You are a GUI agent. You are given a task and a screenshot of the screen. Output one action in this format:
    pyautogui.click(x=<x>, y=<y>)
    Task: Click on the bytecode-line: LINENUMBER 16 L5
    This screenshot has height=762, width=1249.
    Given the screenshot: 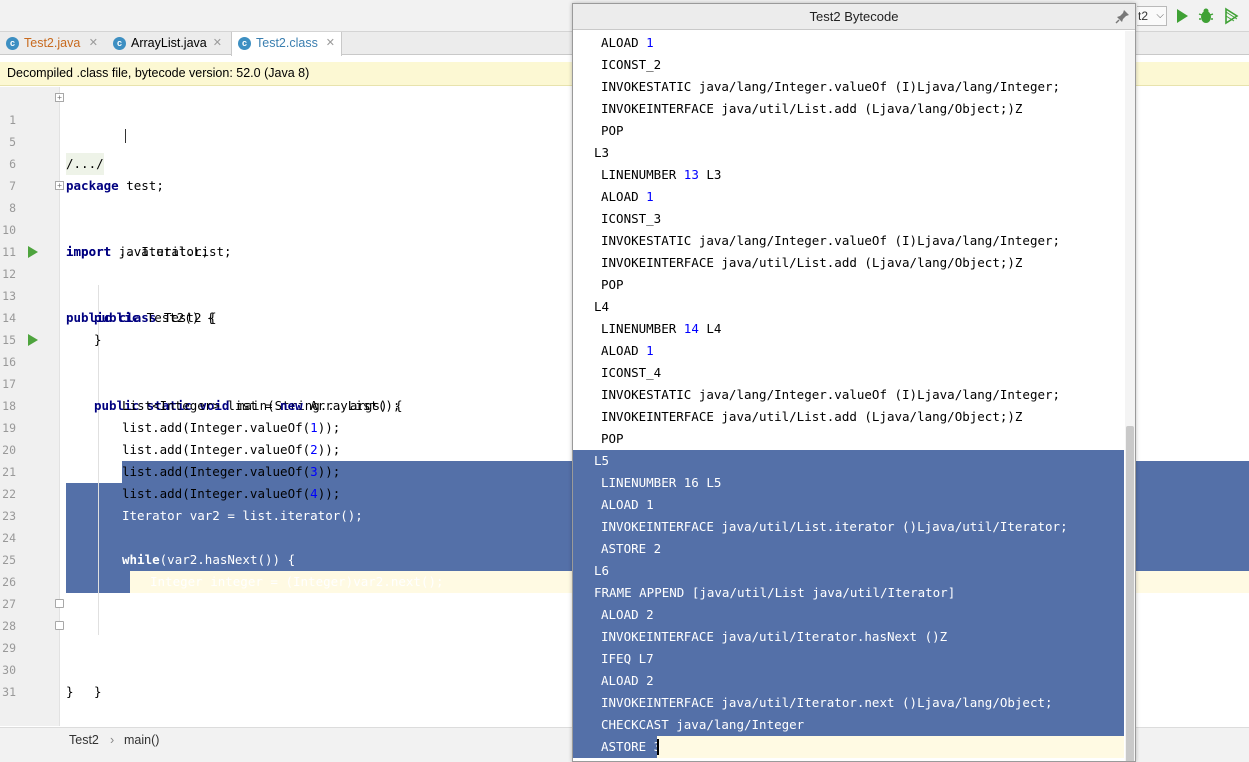 What is the action you would take?
    pyautogui.click(x=848, y=483)
    